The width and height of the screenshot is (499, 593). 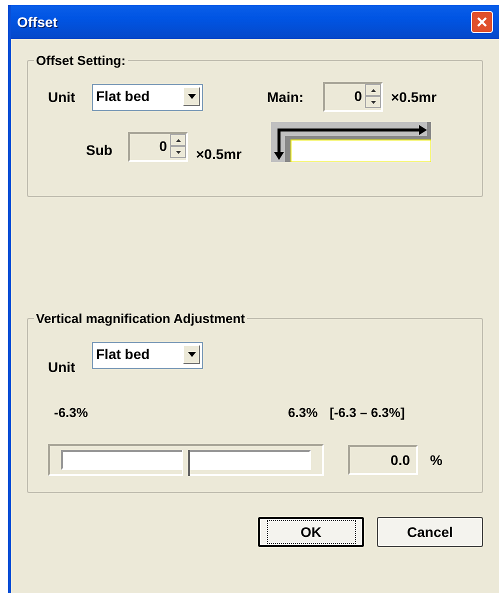 I want to click on group-title: Vertical magnification Adjustment, so click(x=140, y=318).